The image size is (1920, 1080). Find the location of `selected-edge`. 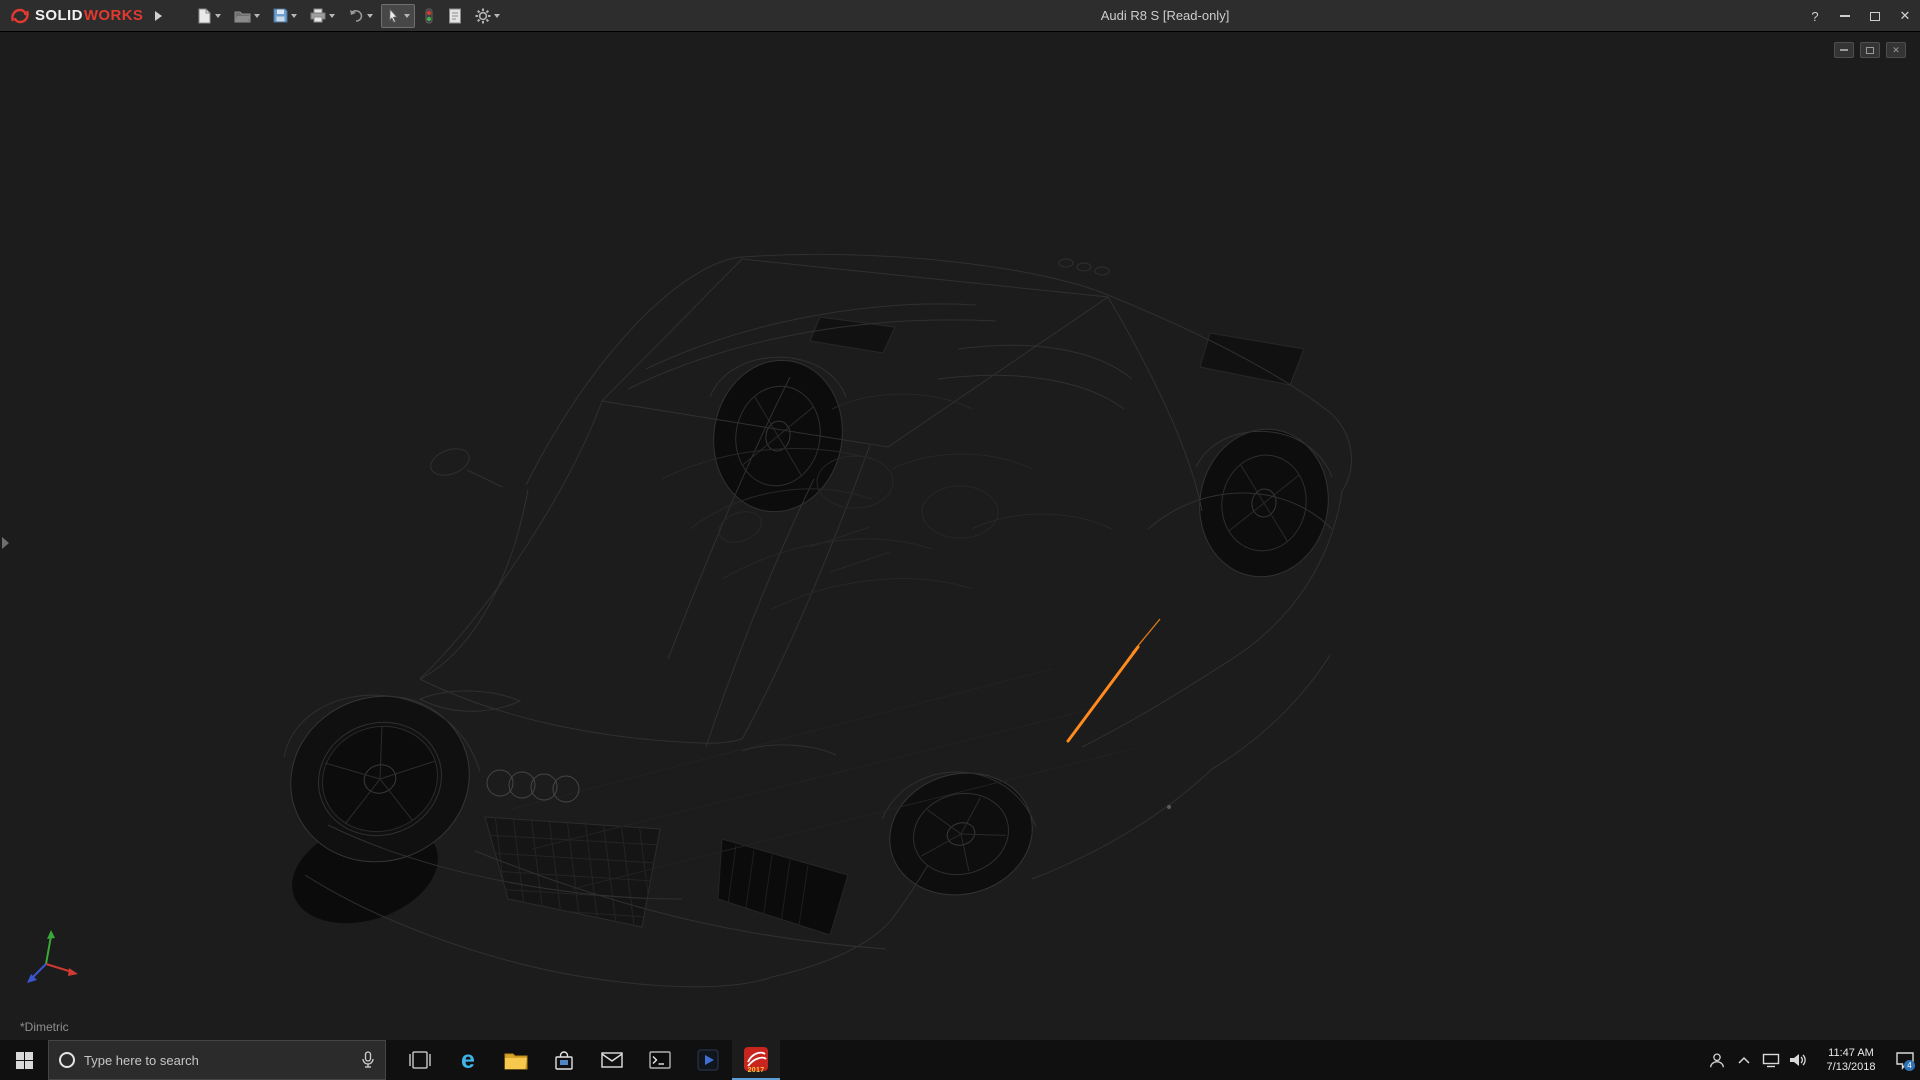

selected-edge is located at coordinates (1113, 680).